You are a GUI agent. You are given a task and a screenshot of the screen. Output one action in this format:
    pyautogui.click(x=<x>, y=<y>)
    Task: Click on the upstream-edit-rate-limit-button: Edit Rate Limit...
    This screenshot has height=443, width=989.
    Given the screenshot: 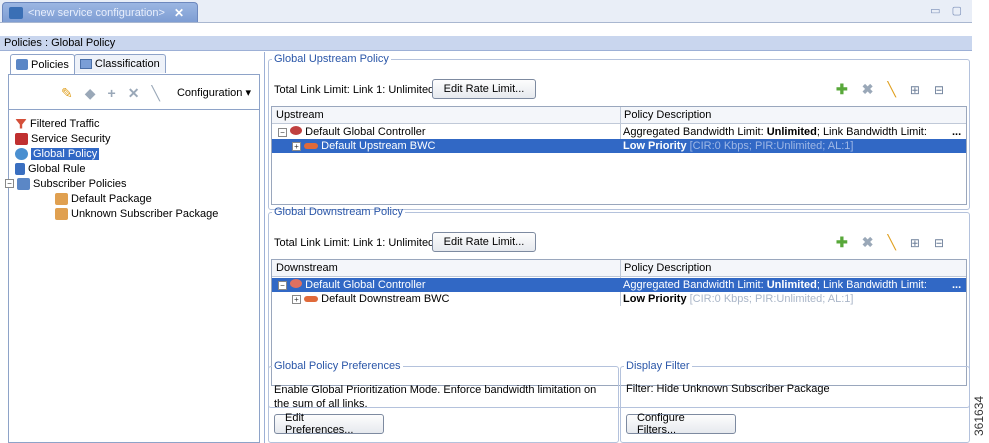 What is the action you would take?
    pyautogui.click(x=484, y=89)
    